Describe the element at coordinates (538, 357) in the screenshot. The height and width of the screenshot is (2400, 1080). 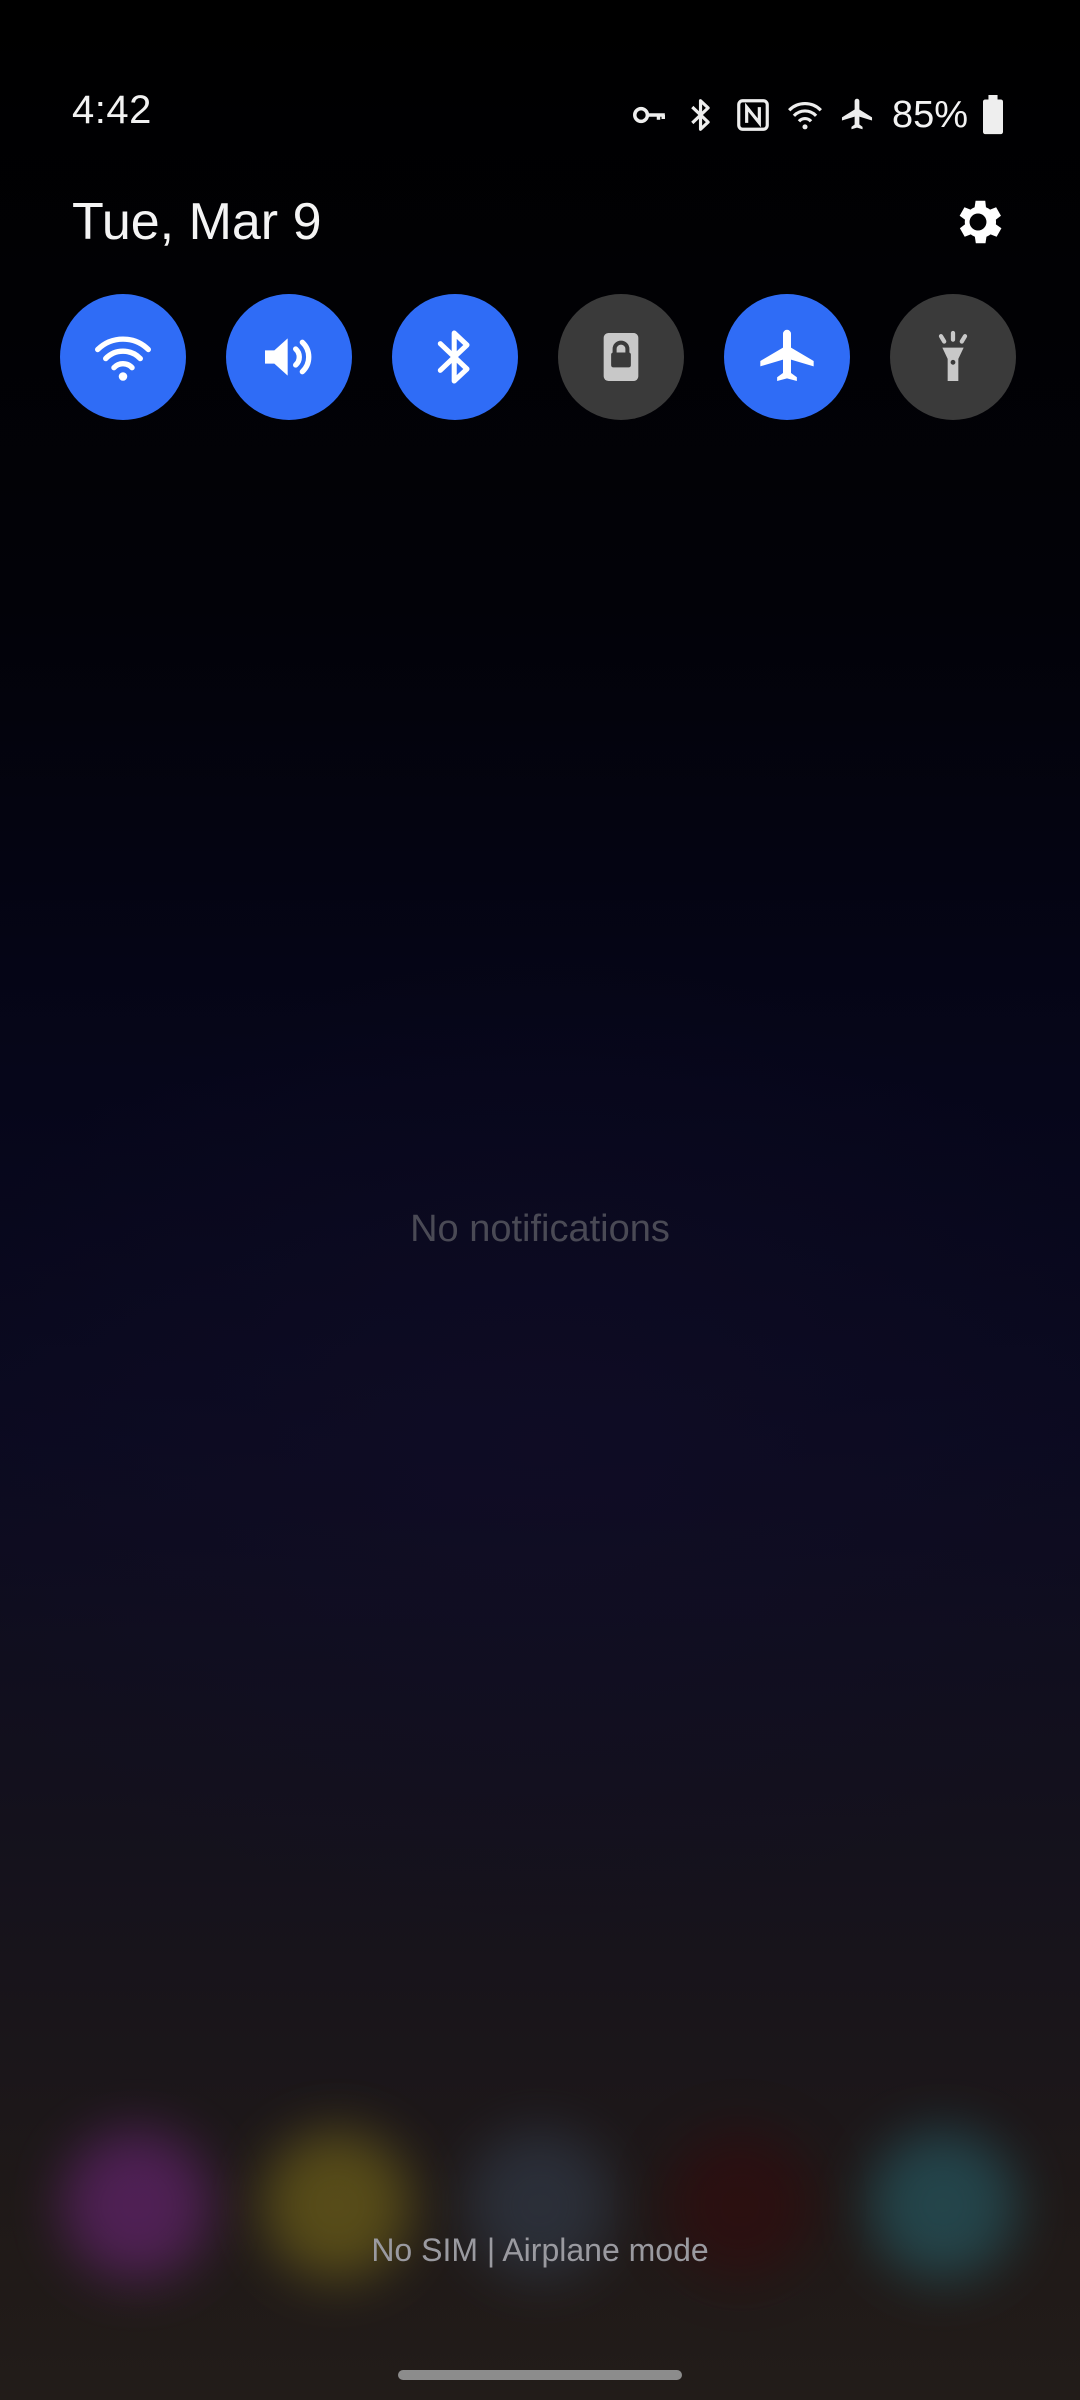
I see `quick-settings-tiles` at that location.